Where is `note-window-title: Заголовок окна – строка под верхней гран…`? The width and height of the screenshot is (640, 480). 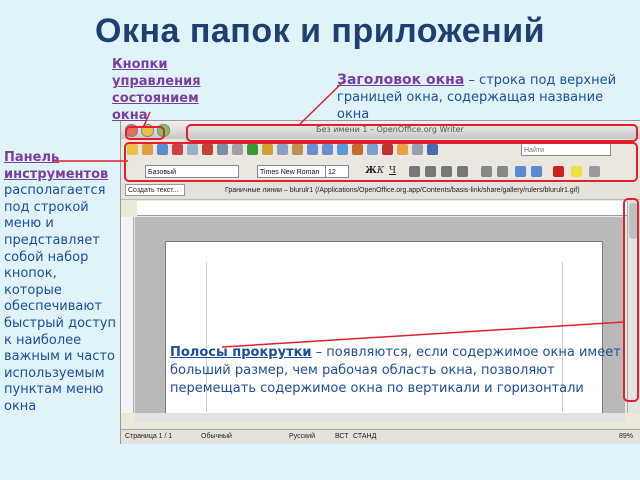
note-window-title: Заголовок окна – строка под верхней гран… is located at coordinates (487, 97).